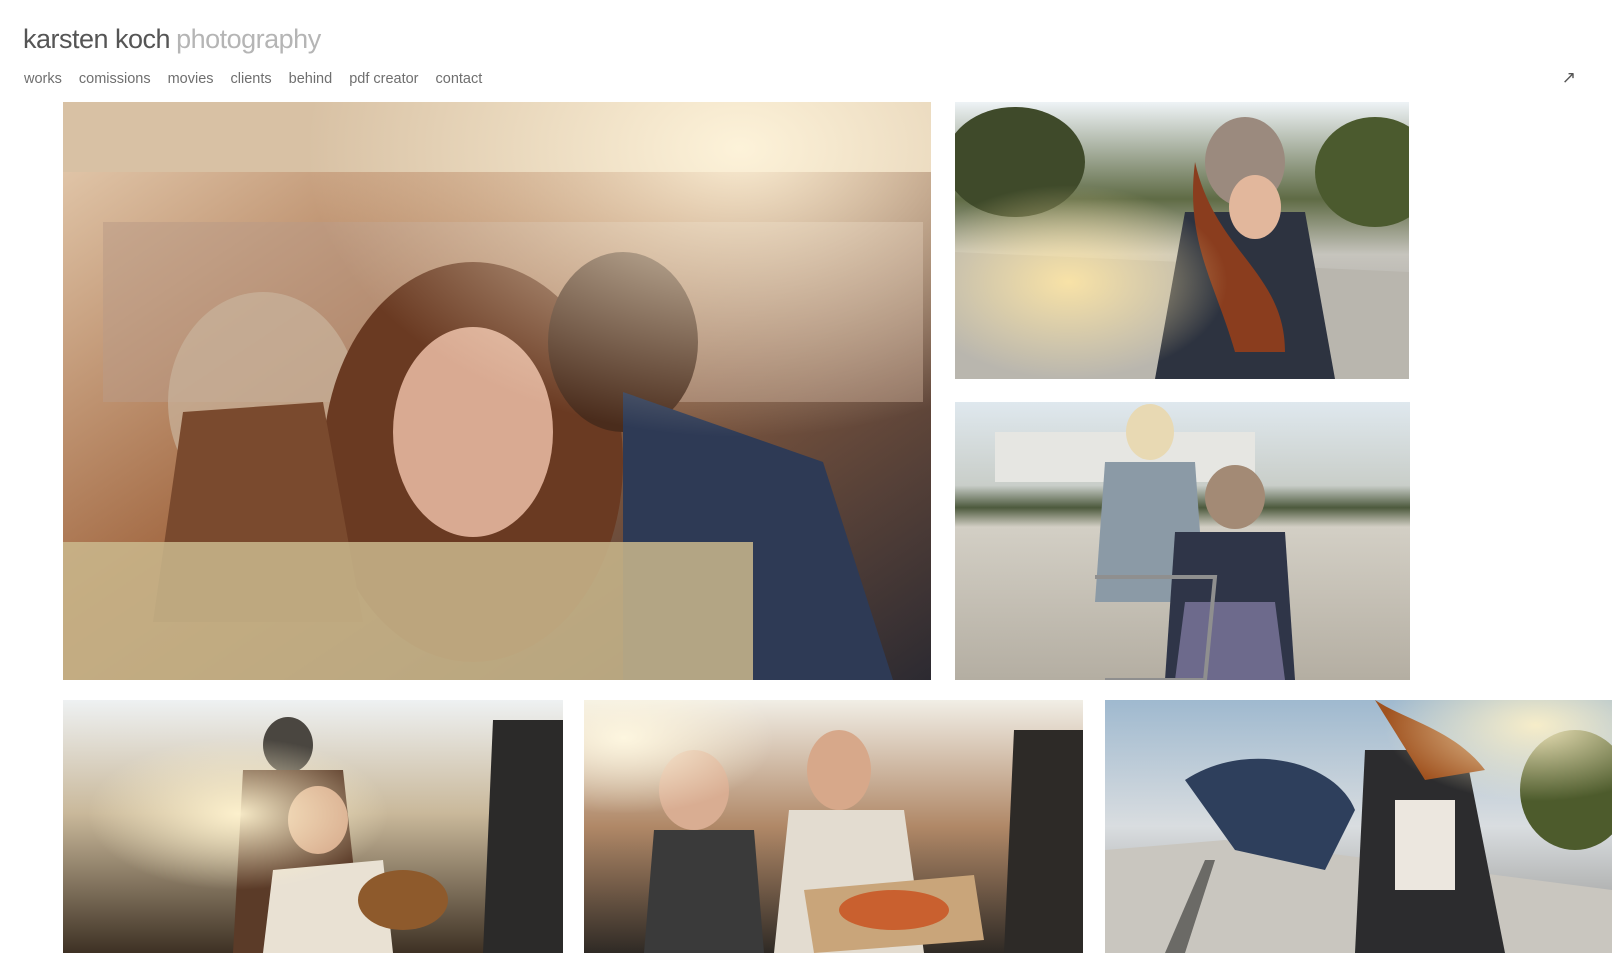 Image resolution: width=1612 pixels, height=953 pixels. I want to click on photo-rooftop-pizza, so click(833, 826).